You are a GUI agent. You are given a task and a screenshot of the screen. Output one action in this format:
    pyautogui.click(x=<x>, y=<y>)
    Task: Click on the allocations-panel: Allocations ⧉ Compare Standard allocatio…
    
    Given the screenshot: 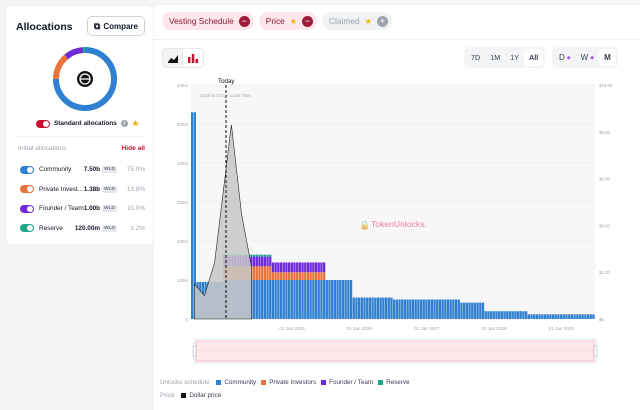 What is the action you would take?
    pyautogui.click(x=79, y=125)
    